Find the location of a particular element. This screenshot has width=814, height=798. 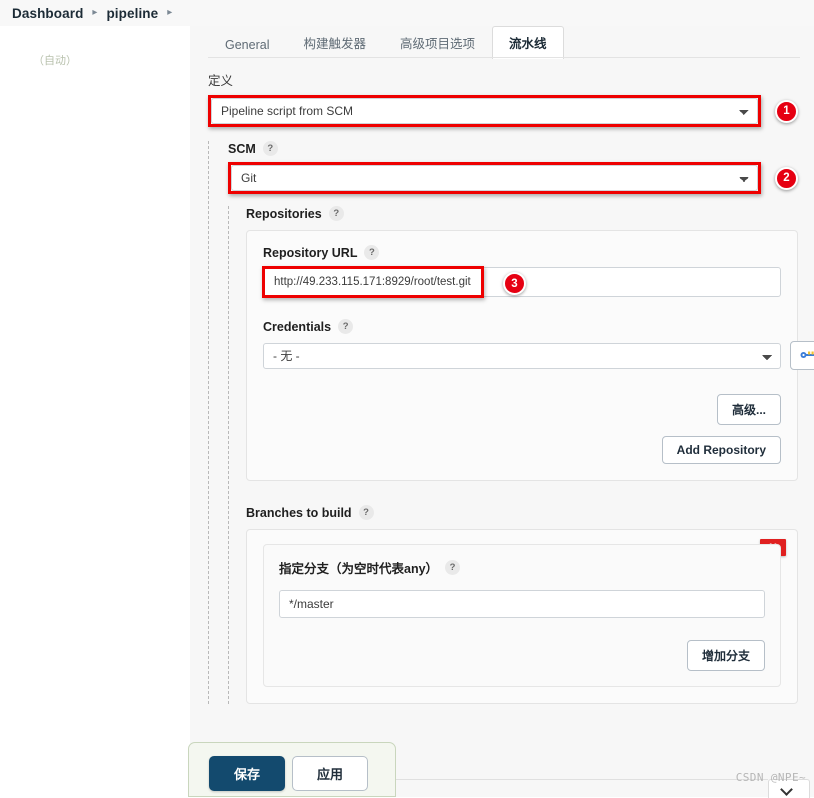

credentials-row: - 无 - is located at coordinates (538, 355).